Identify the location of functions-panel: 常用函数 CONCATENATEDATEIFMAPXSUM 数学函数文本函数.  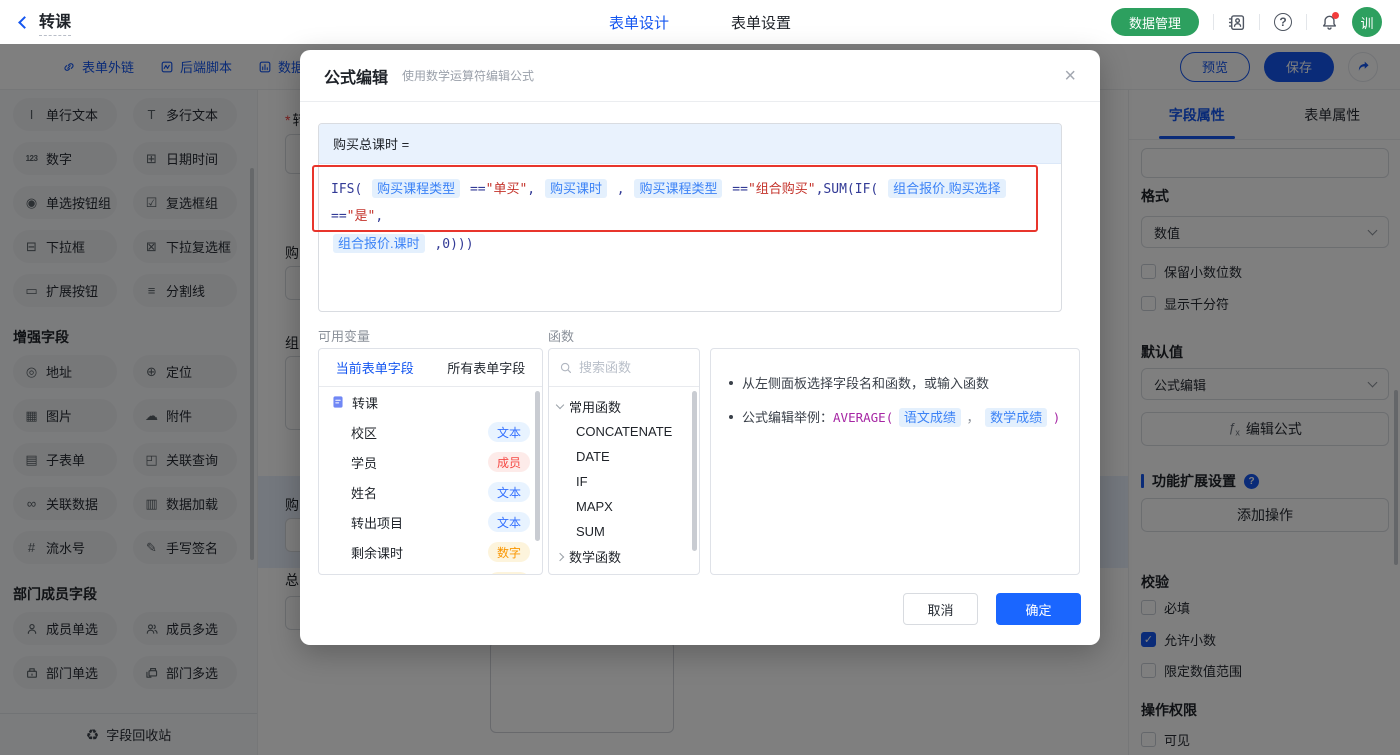
(624, 461).